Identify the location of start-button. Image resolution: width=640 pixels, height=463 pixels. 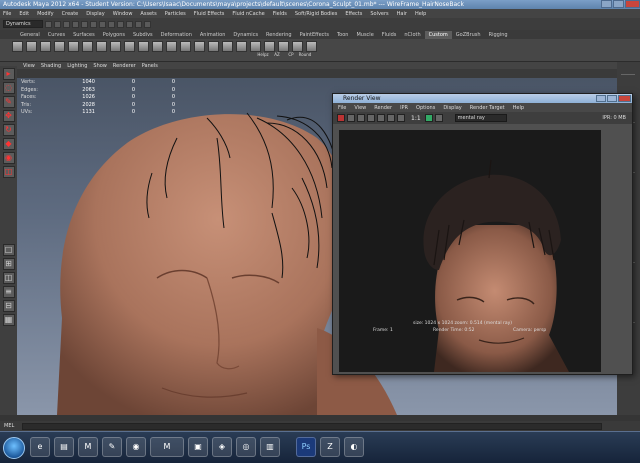
(14, 448).